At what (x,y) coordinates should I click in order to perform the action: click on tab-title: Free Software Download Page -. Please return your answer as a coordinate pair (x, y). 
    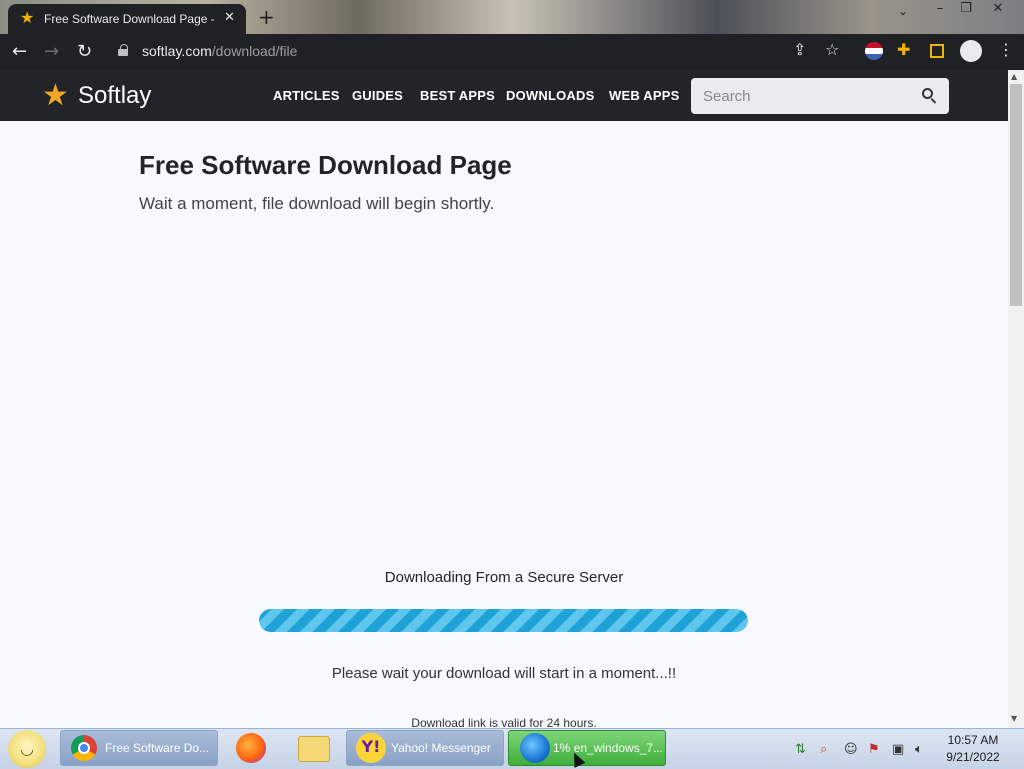
    Looking at the image, I should click on (129, 19).